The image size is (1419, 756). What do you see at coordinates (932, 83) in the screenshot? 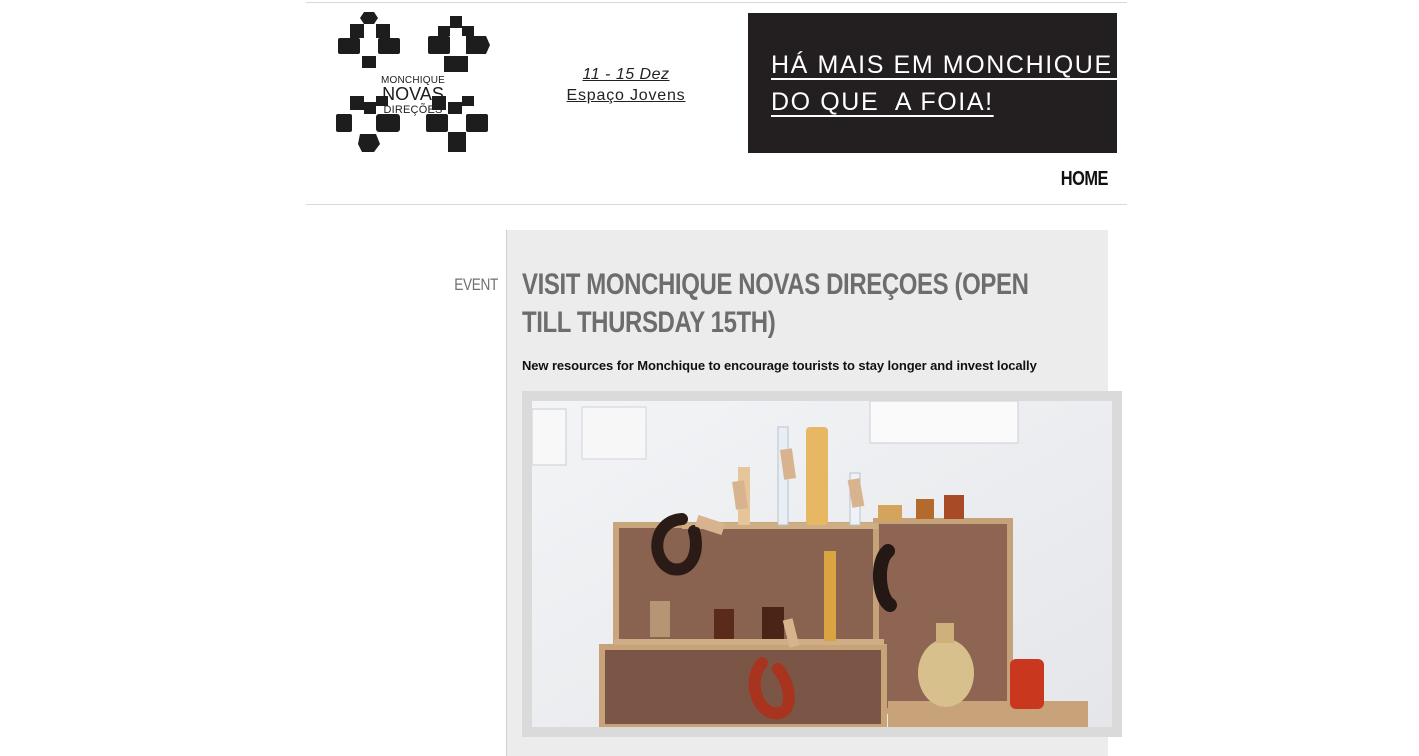
I see `promo-banner: HÁ MAIS EM MONCHIQUE DO QUE A FOIA!` at bounding box center [932, 83].